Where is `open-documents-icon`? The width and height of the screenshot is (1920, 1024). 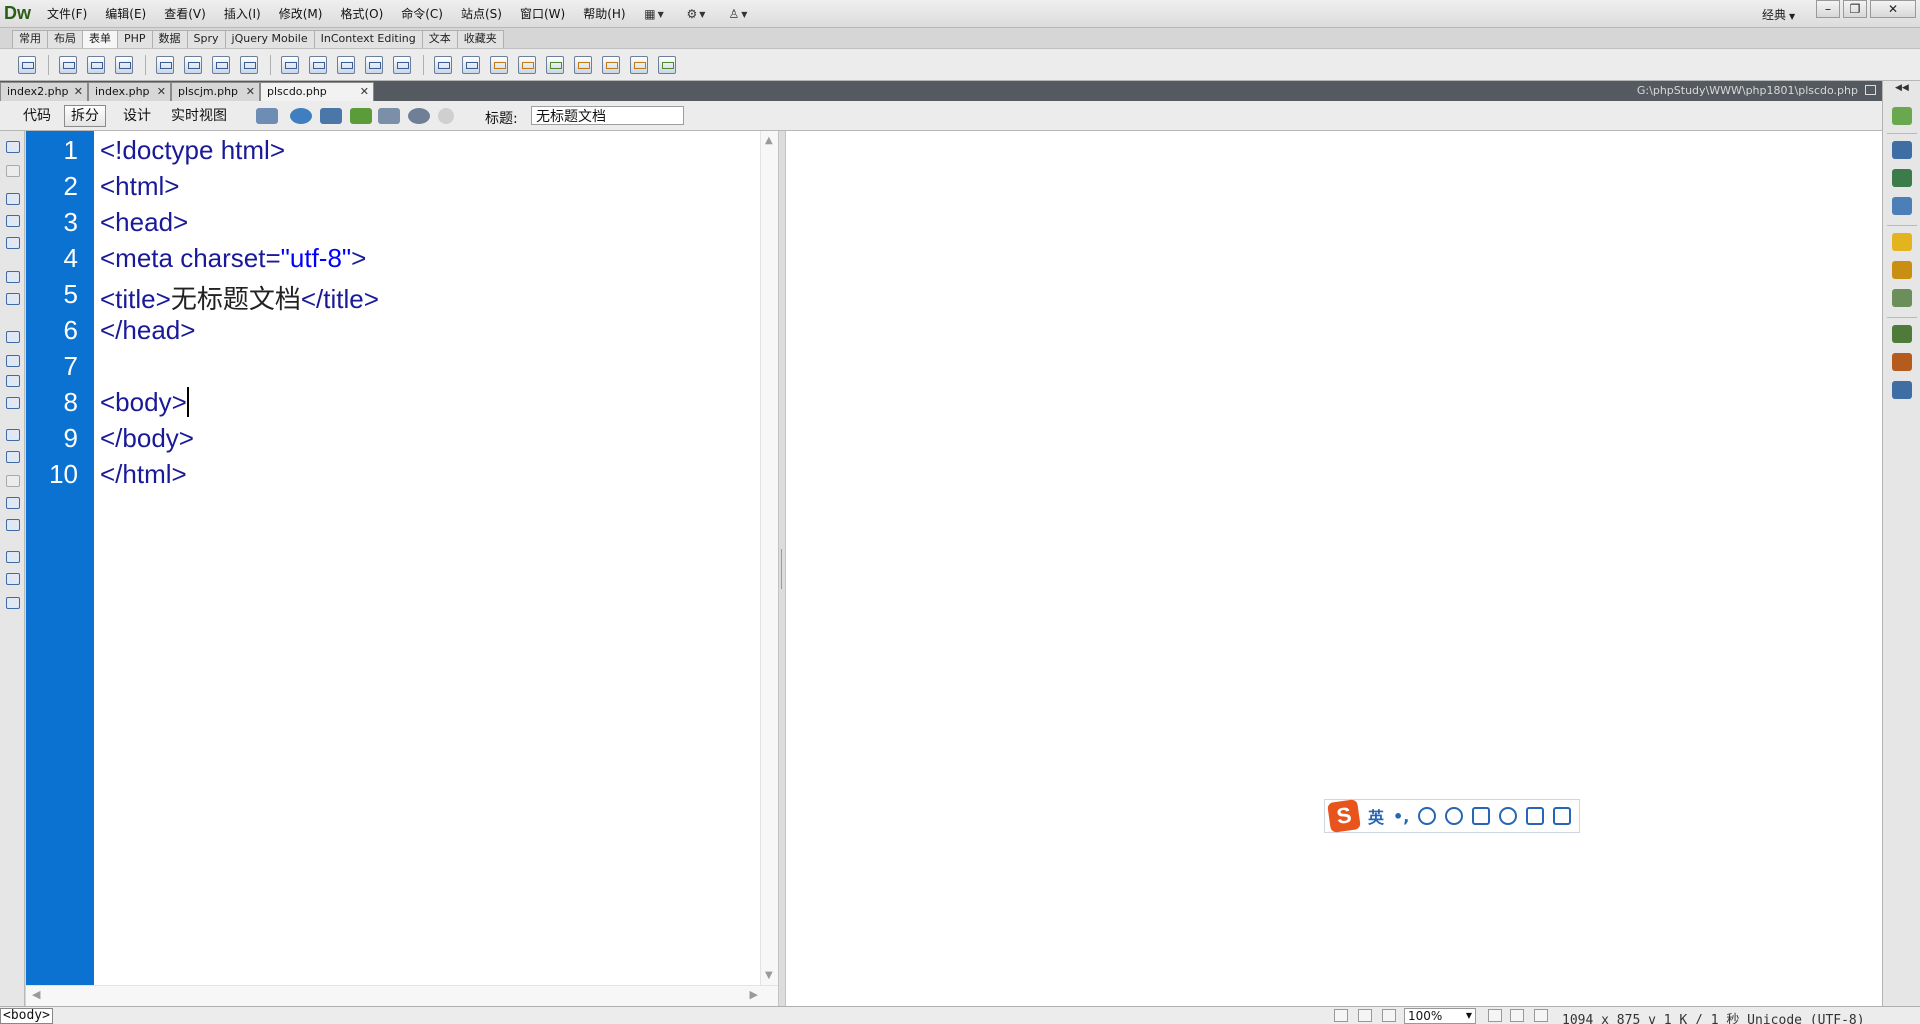
open-documents-icon is located at coordinates (13, 147).